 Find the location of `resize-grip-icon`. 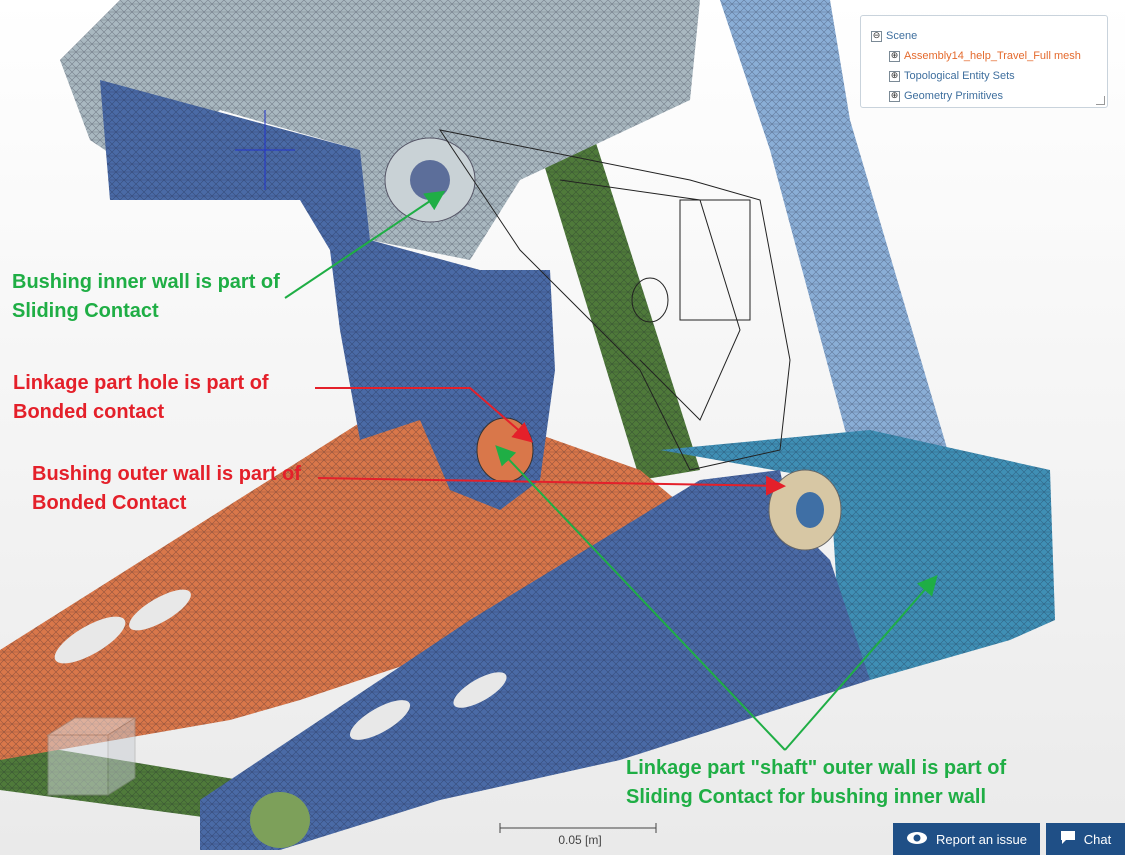

resize-grip-icon is located at coordinates (1100, 100).